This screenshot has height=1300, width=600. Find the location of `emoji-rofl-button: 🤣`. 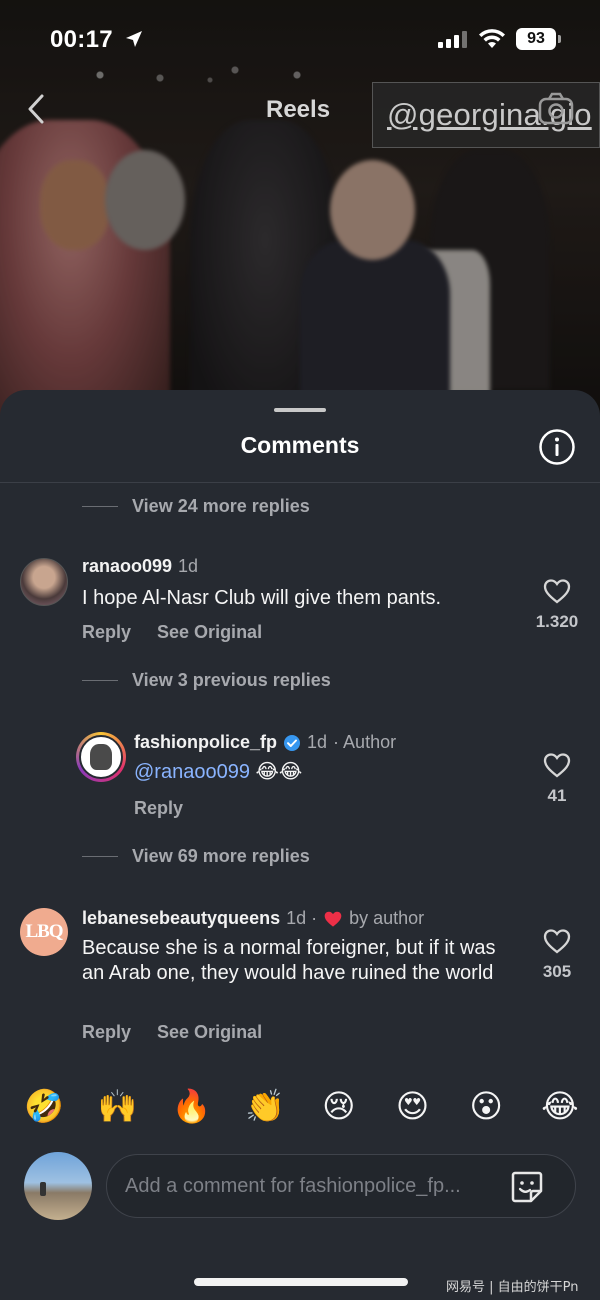

emoji-rofl-button: 🤣 is located at coordinates (44, 1106).